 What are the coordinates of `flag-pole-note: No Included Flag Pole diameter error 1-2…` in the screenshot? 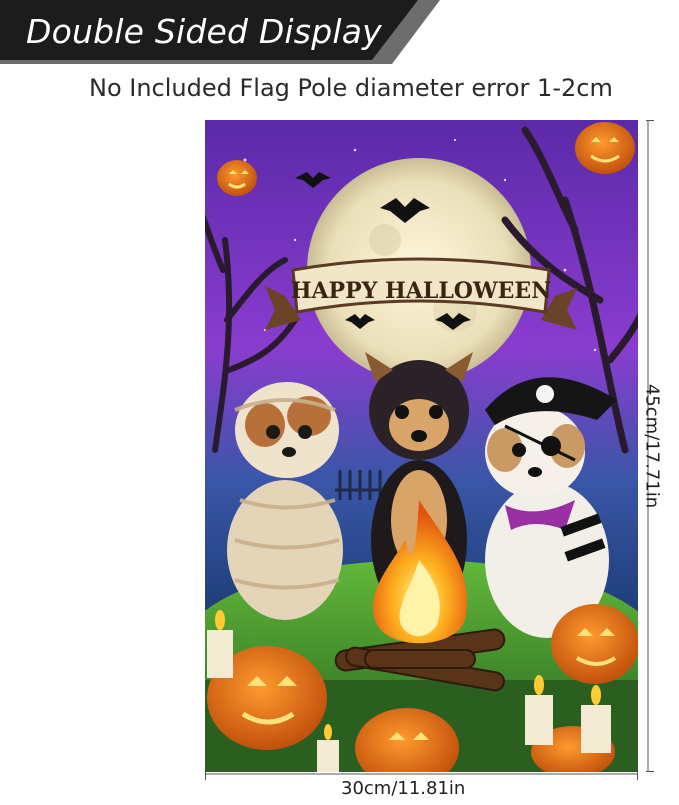 It's located at (351, 88).